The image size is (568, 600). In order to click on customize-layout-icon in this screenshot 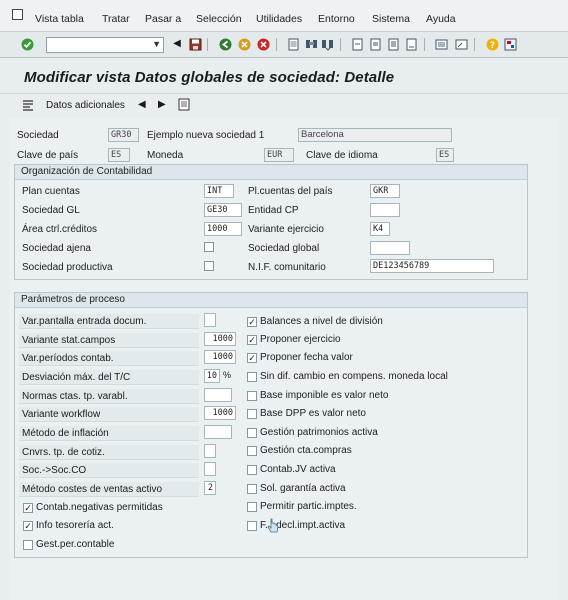, I will do `click(510, 44)`.